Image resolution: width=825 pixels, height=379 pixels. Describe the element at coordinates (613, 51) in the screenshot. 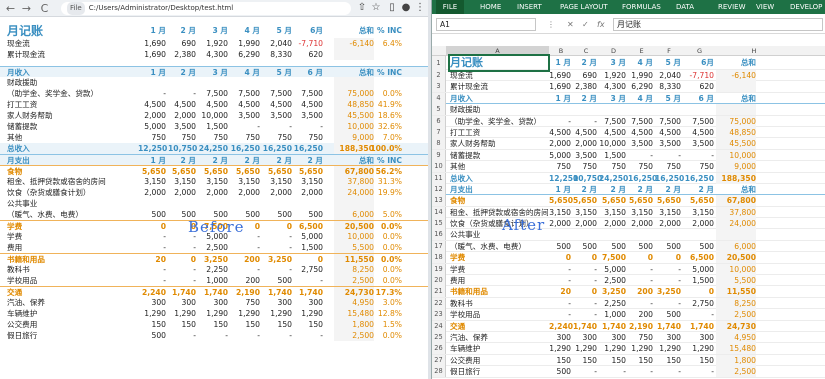

I see `column-header-d: D` at that location.